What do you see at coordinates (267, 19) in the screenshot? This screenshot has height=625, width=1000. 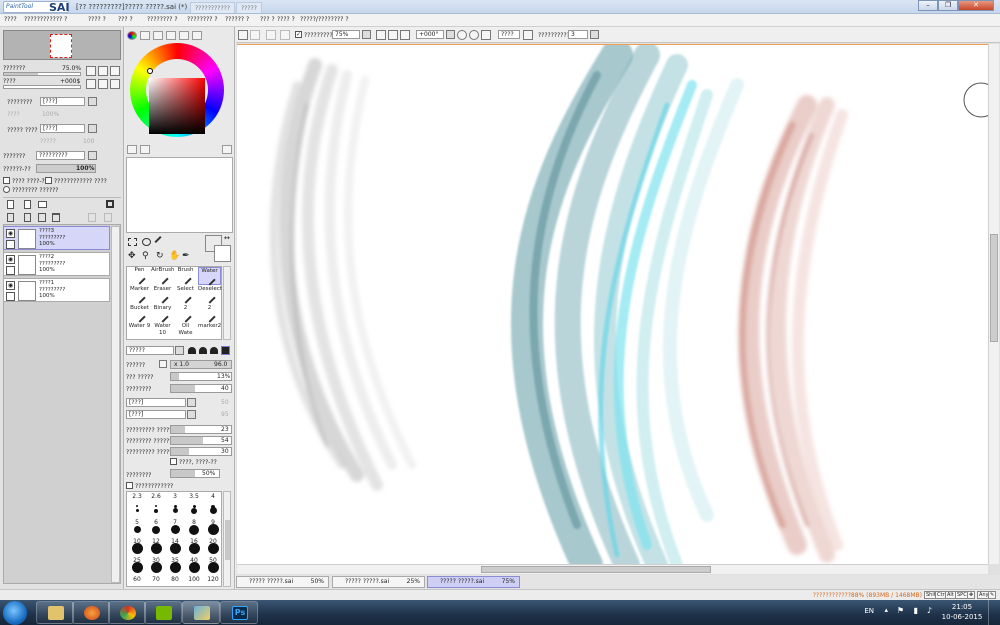 I see `menu-window: ??? ?` at bounding box center [267, 19].